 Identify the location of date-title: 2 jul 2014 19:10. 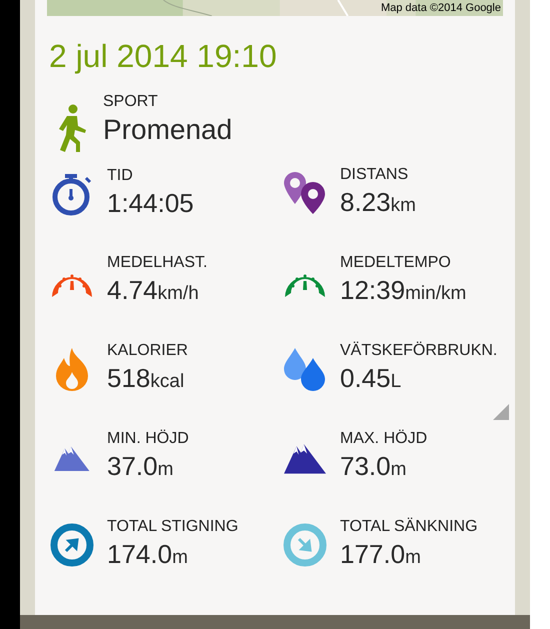
(163, 56).